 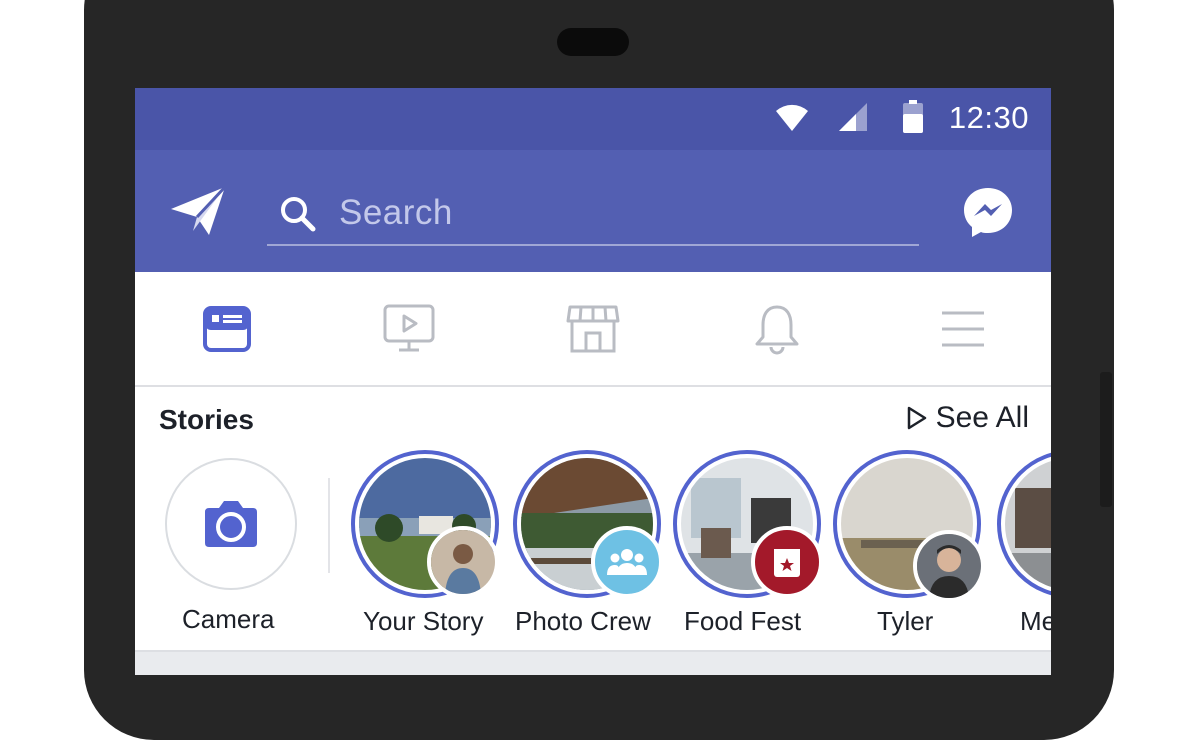 What do you see at coordinates (913, 116) in the screenshot?
I see `battery-icon` at bounding box center [913, 116].